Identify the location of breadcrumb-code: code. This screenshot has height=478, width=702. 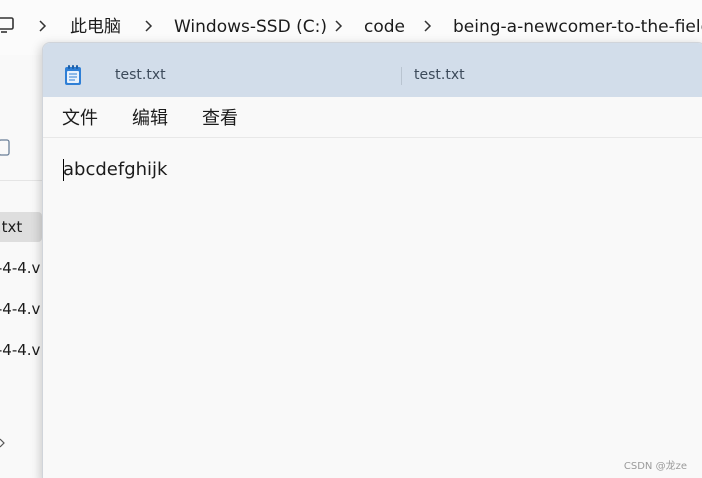
(384, 27).